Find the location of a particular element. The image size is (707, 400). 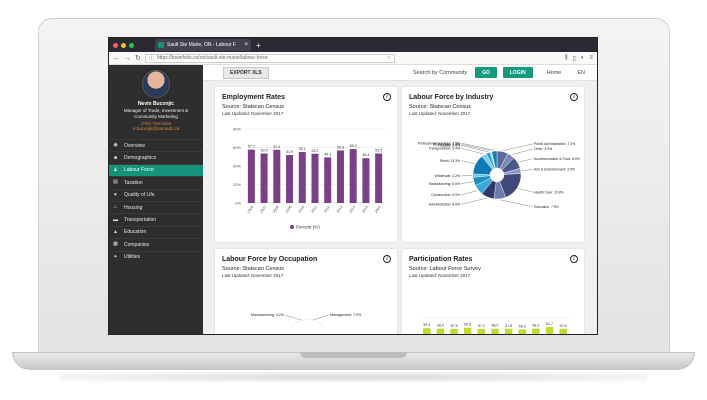

reload-icon: ↻ is located at coordinates (138, 58).